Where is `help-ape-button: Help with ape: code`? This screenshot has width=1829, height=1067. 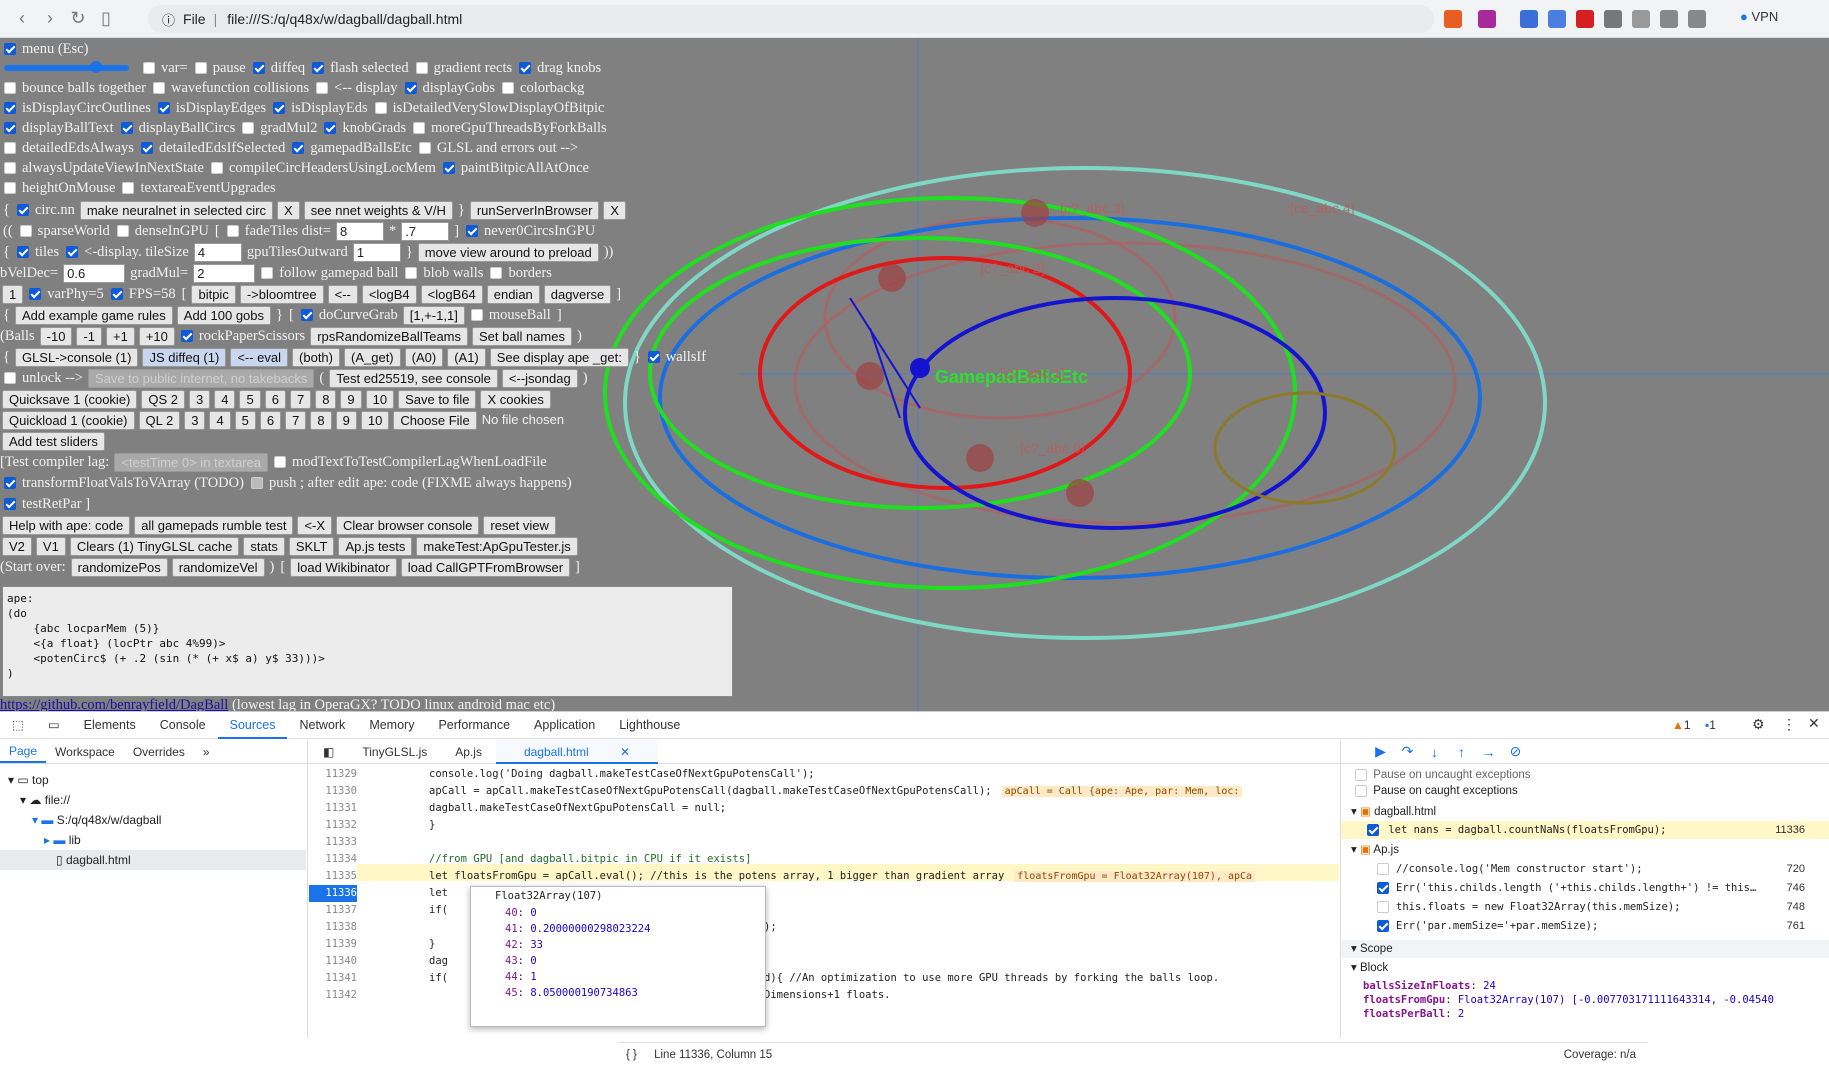 help-ape-button: Help with ape: code is located at coordinates (66, 525).